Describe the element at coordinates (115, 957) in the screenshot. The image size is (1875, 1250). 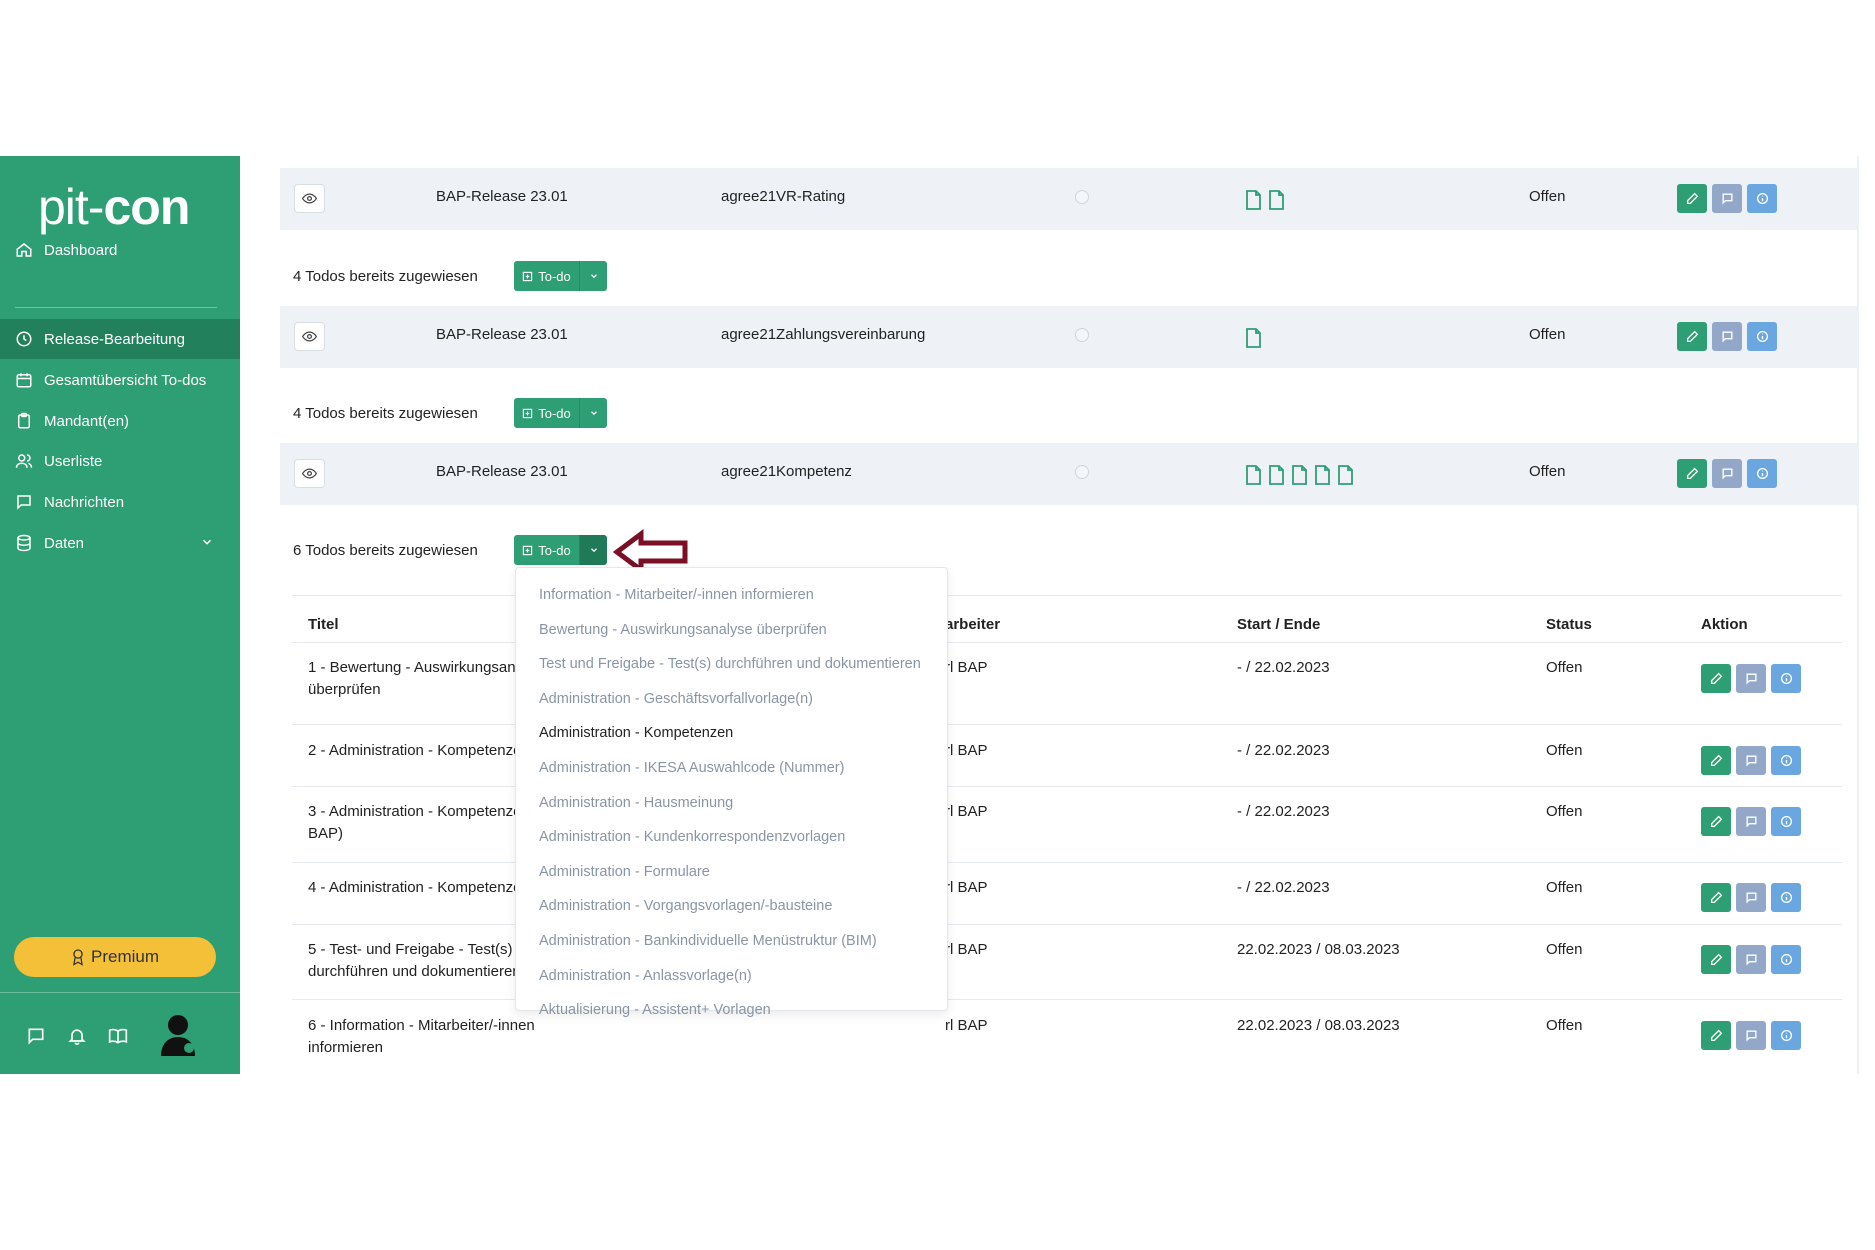
I see `premium-button: Premium` at that location.